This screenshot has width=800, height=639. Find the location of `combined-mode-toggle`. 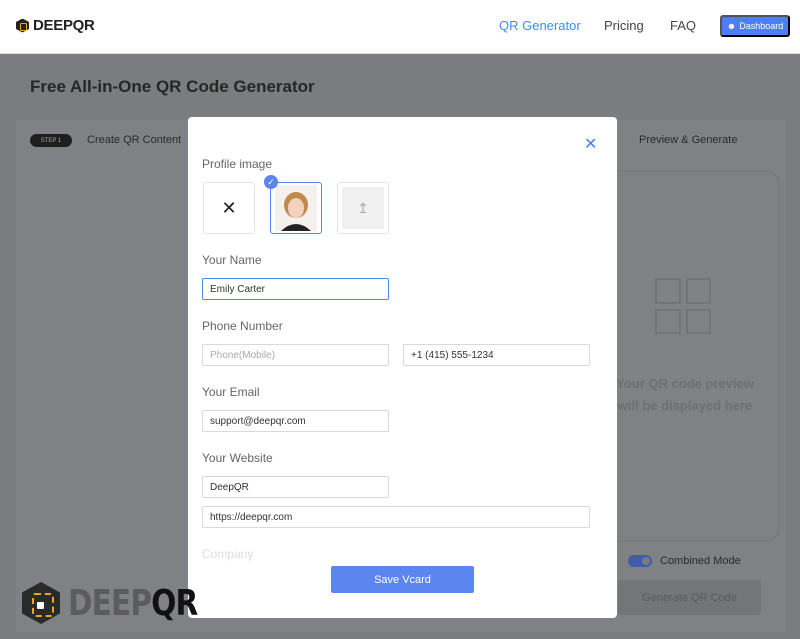

combined-mode-toggle is located at coordinates (640, 561).